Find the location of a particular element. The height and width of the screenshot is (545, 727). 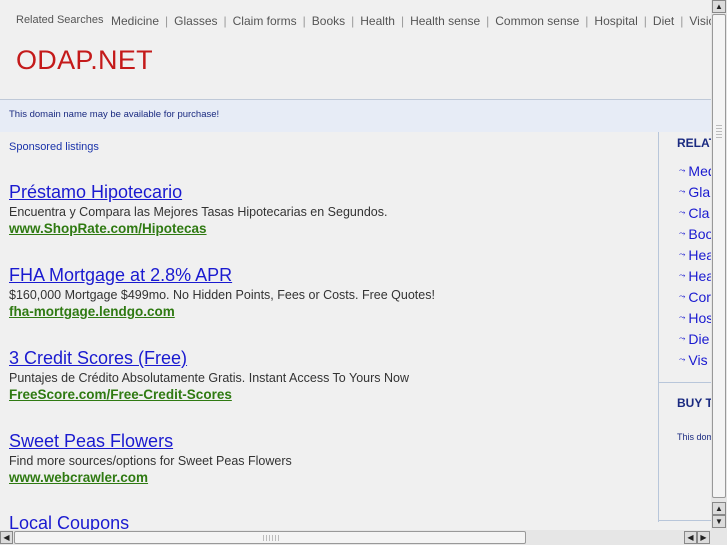

listing-title-link: FHA Mortgage at 2.8% APR is located at coordinates (329, 275).